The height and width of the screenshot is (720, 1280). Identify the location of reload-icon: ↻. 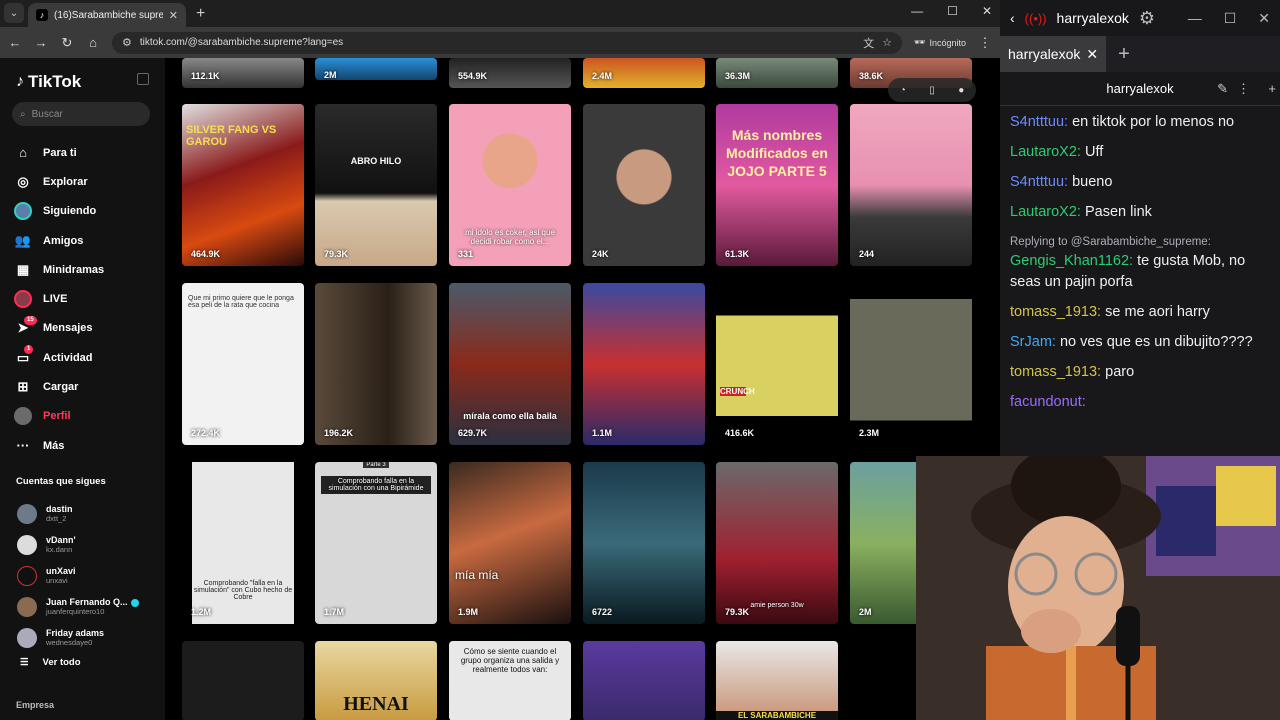
(67, 43).